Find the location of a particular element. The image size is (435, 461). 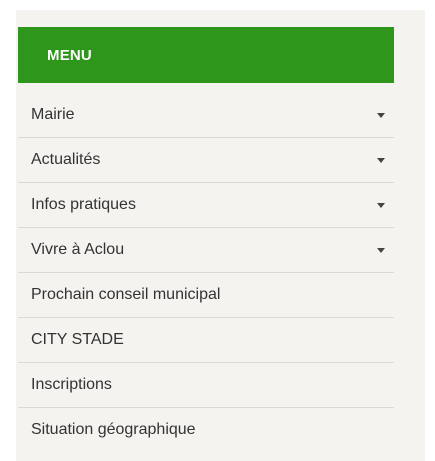

menu-item-actualites: Actualités is located at coordinates (206, 159).